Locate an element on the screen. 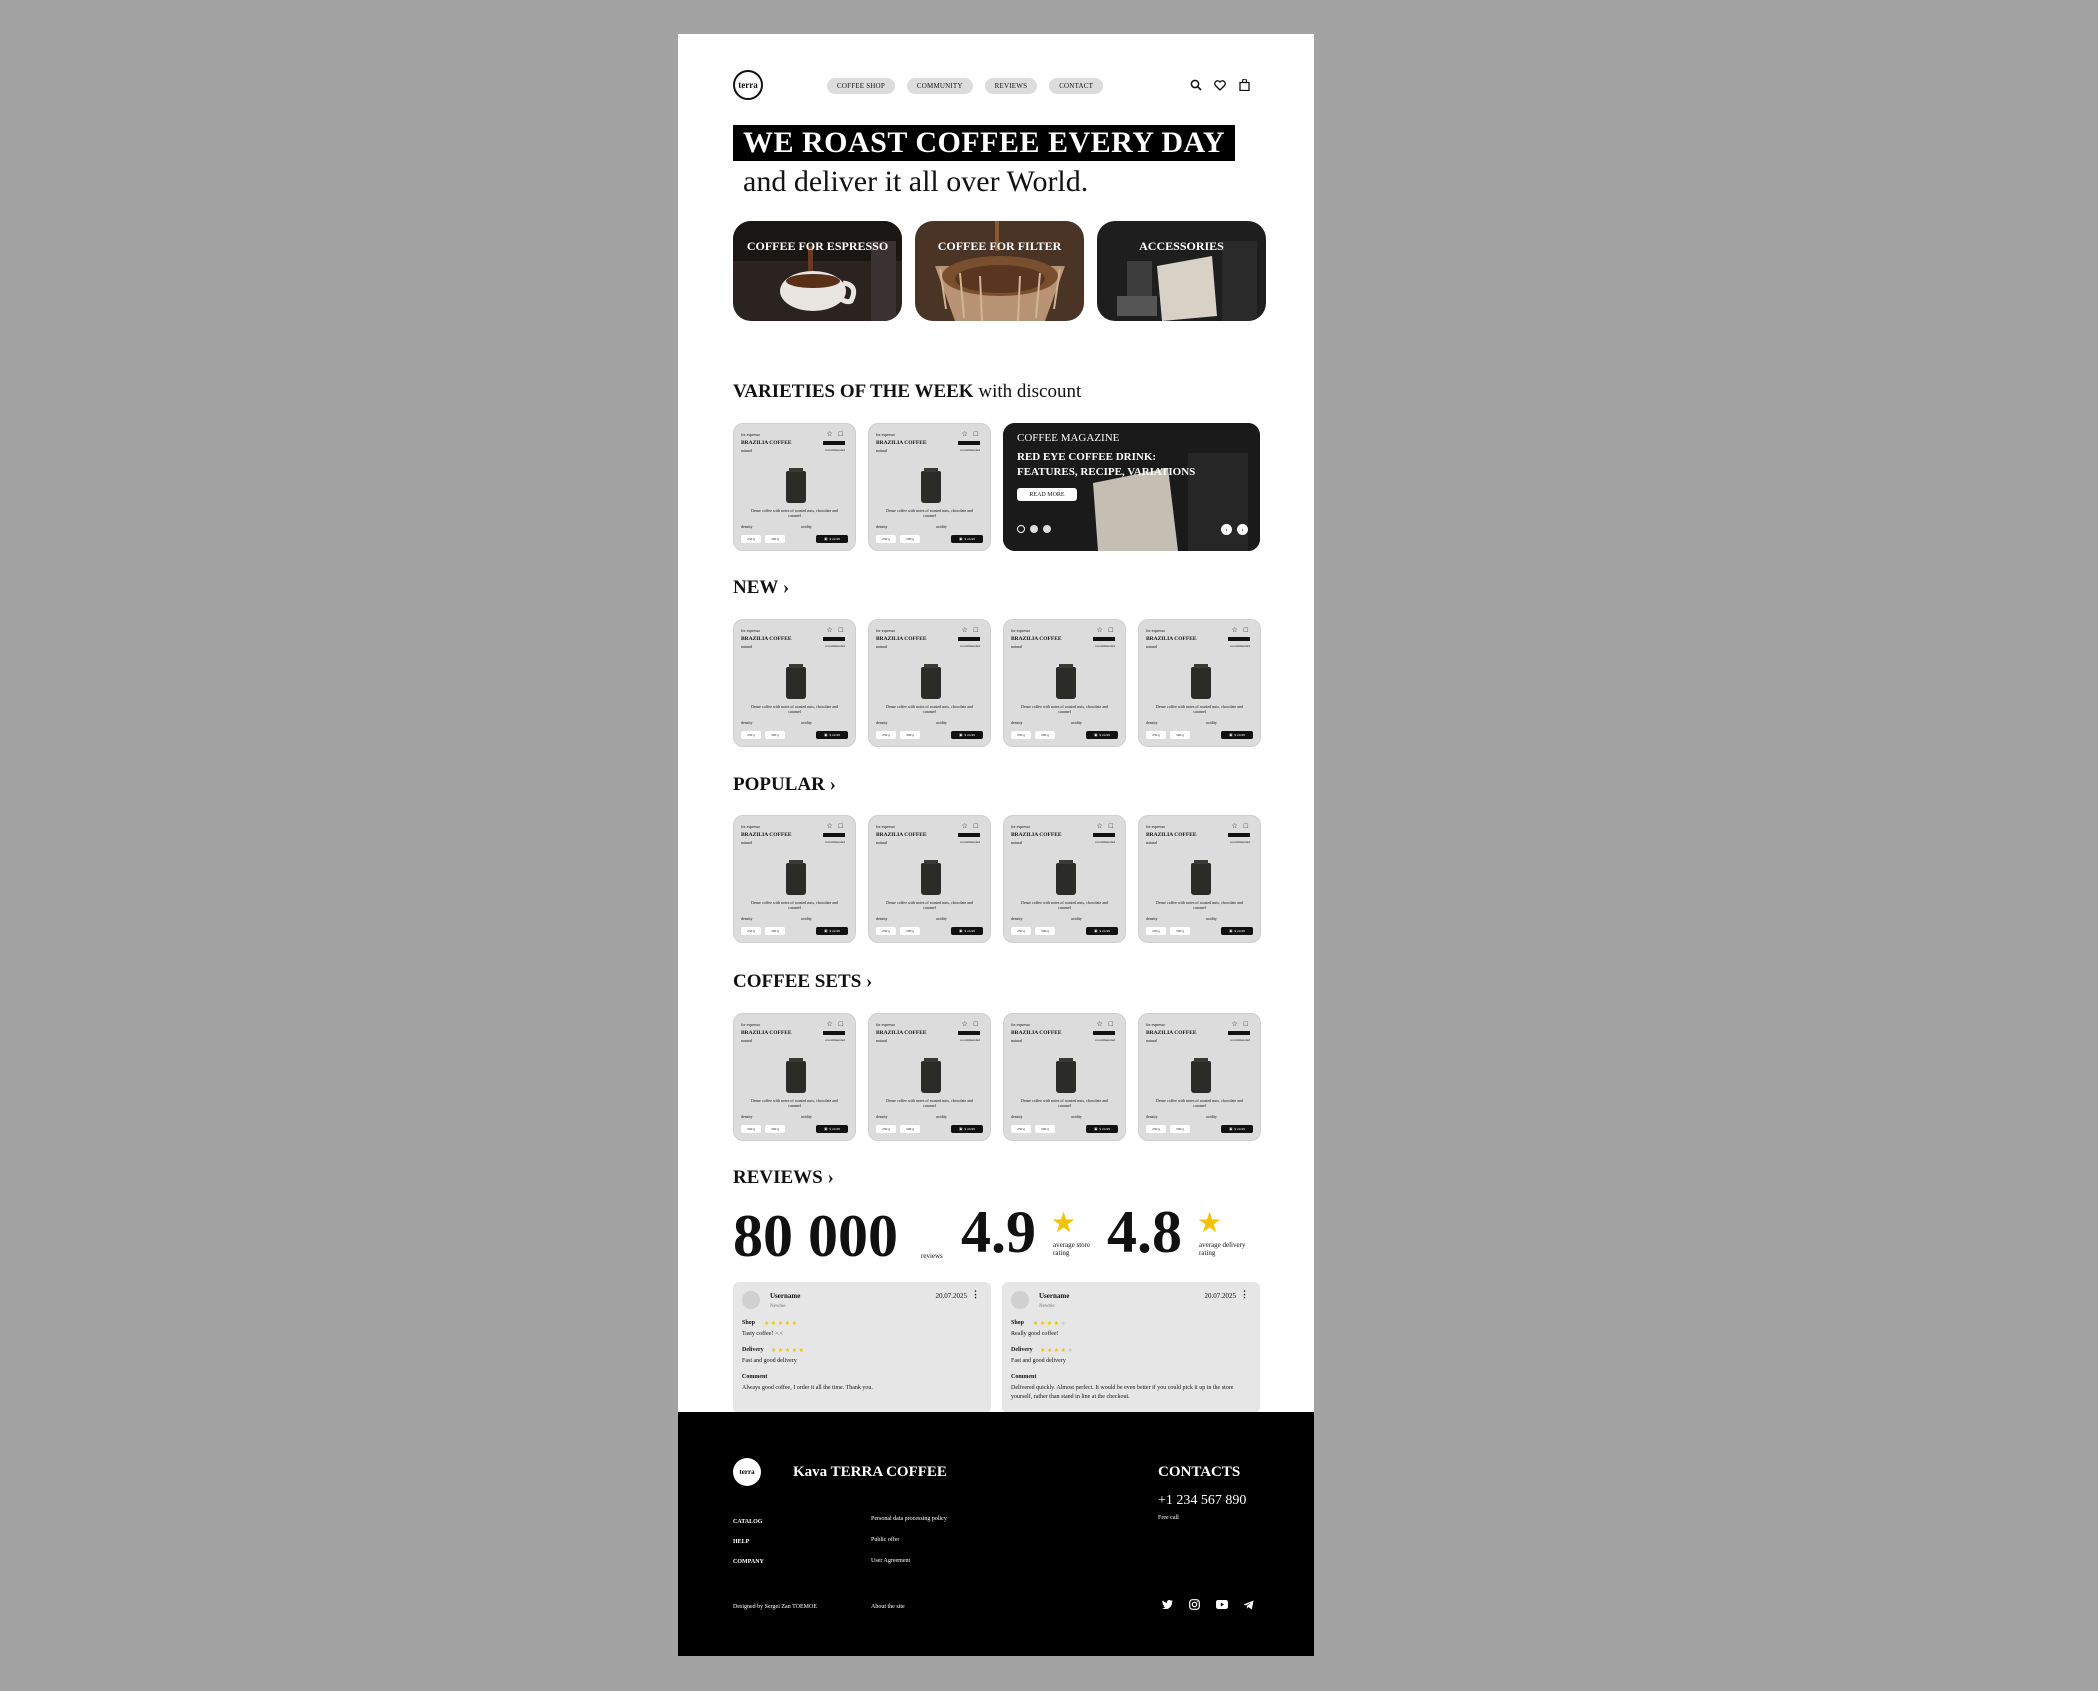 The height and width of the screenshot is (1691, 2098). nav-reviews: REVIEWS is located at coordinates (1011, 86).